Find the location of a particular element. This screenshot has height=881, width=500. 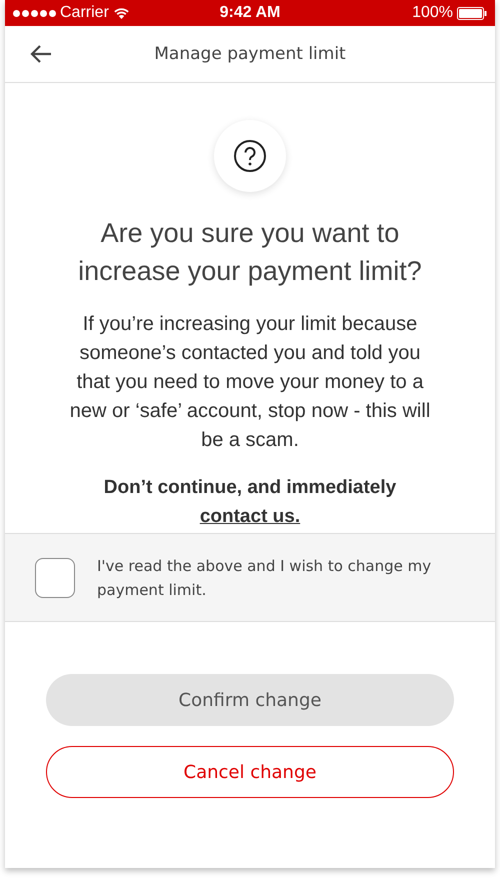

back-arrow-icon is located at coordinates (41, 54).